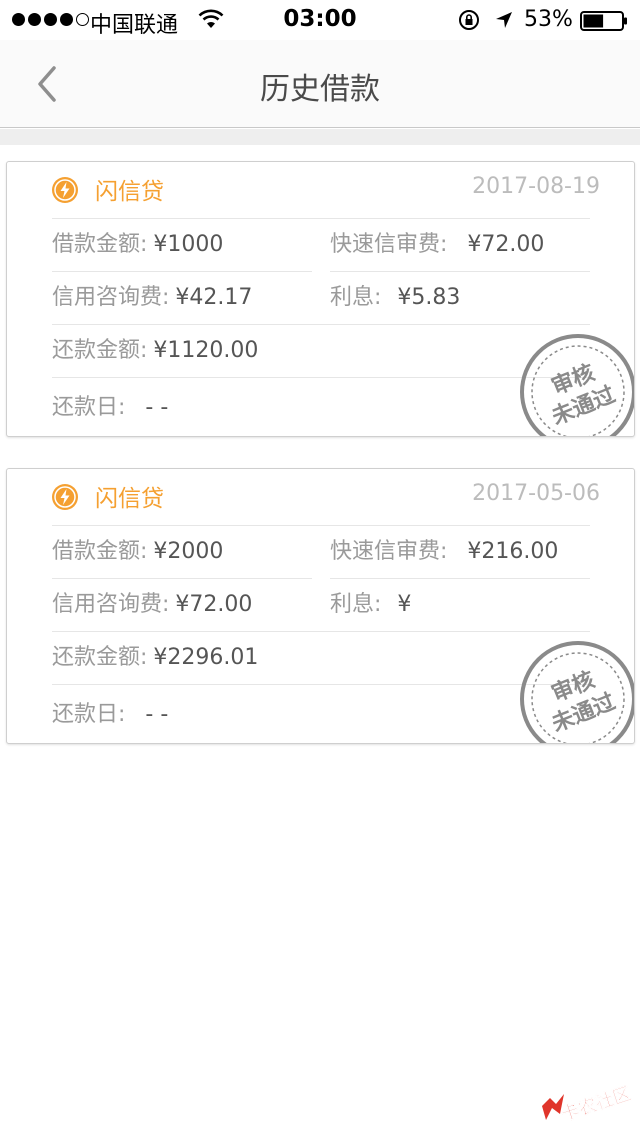 This screenshot has height=1136, width=640. What do you see at coordinates (321, 658) in the screenshot?
I see `repay-amount: 还款金额: ¥2296.01` at bounding box center [321, 658].